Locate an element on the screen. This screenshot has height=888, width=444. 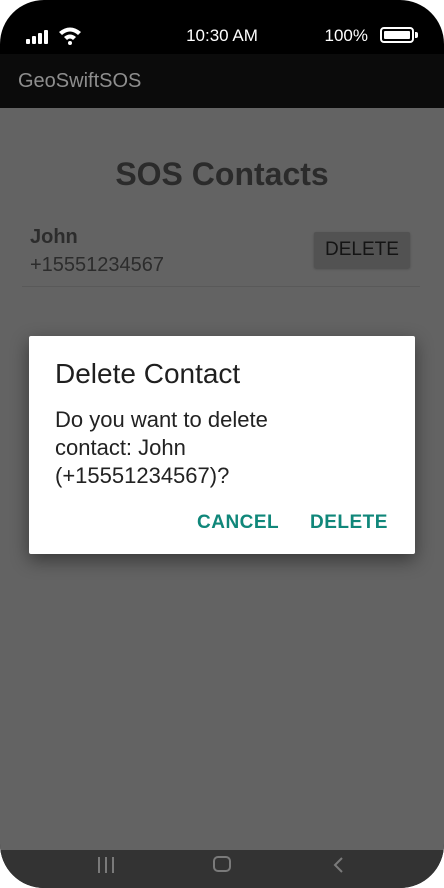
status-time: 10:30 AM is located at coordinates (222, 35).